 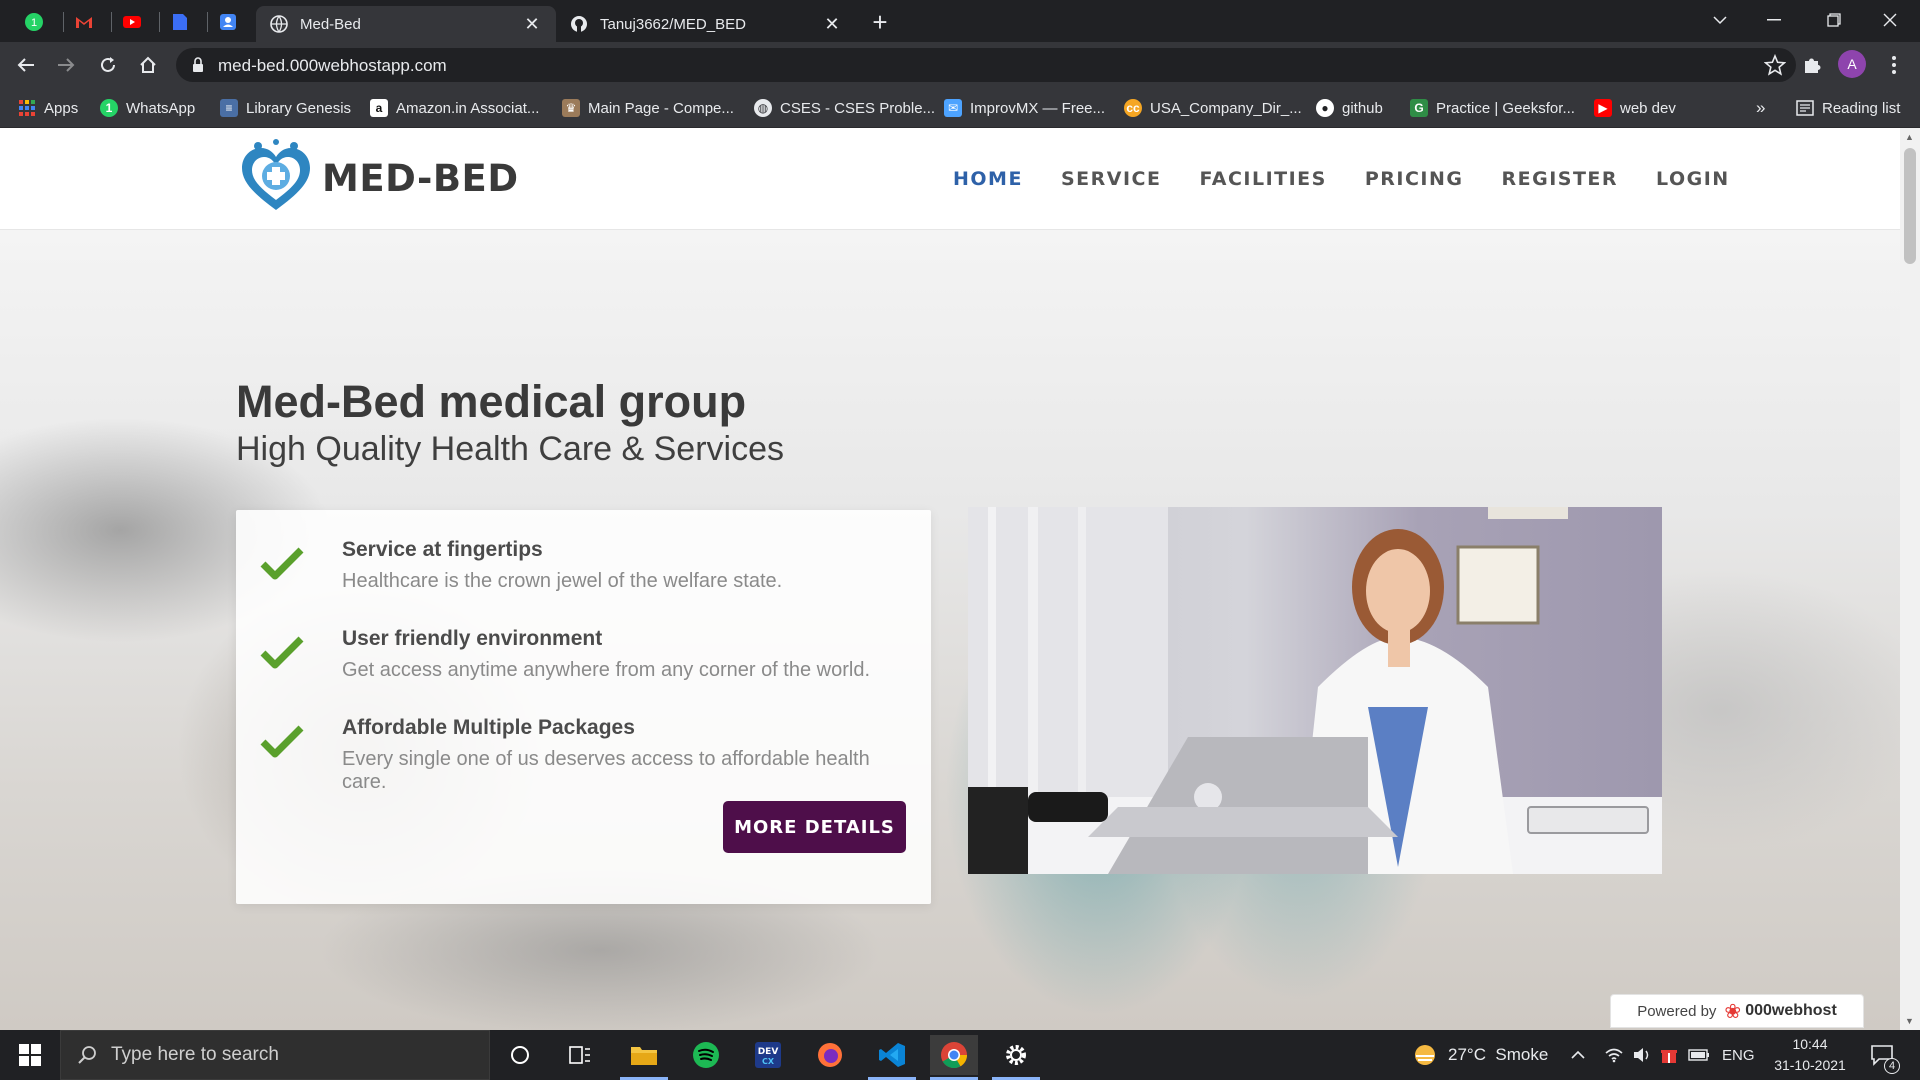 What do you see at coordinates (892, 1057) in the screenshot?
I see `vscode-icon` at bounding box center [892, 1057].